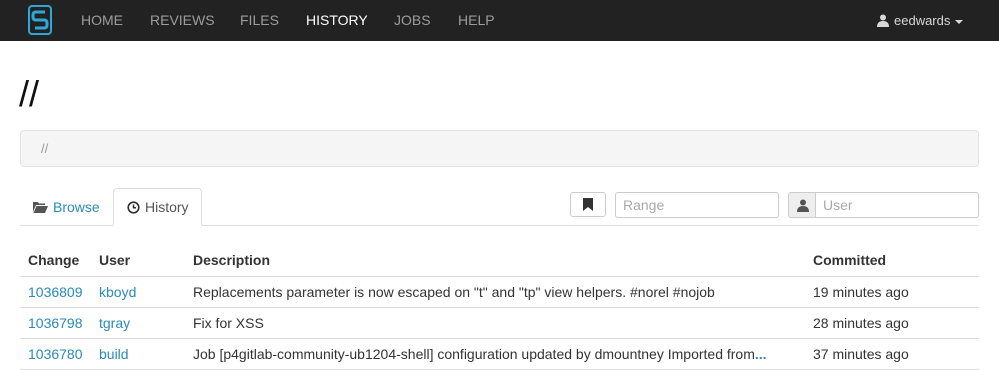  What do you see at coordinates (55, 323) in the screenshot?
I see `change-link: 1036798` at bounding box center [55, 323].